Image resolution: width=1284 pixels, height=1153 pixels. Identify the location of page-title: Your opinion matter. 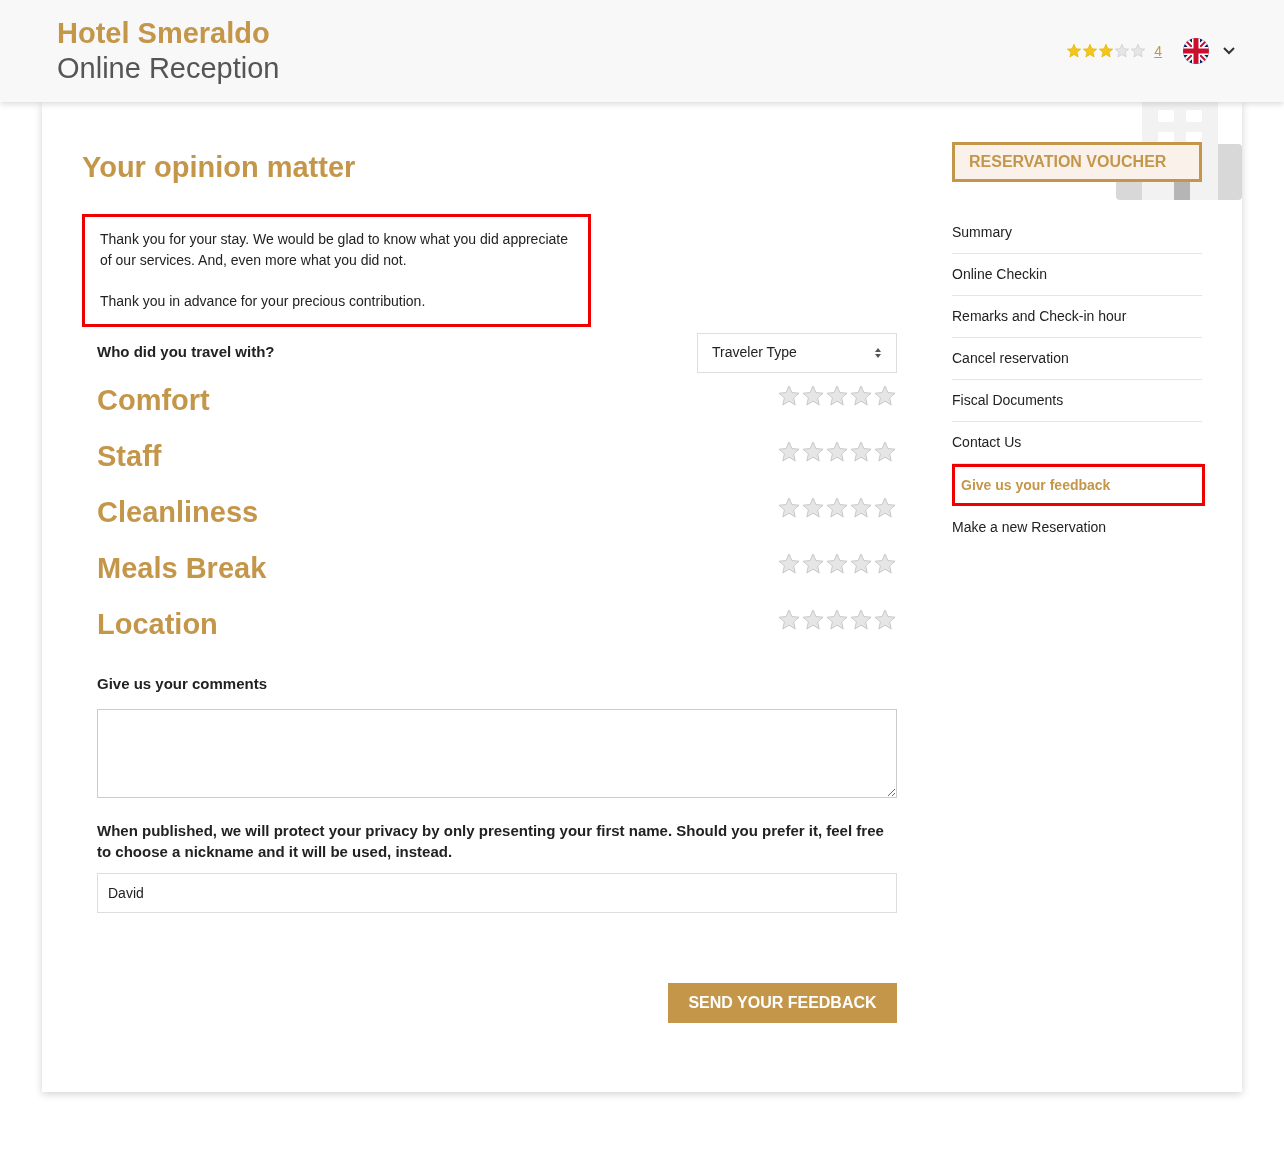
(219, 167).